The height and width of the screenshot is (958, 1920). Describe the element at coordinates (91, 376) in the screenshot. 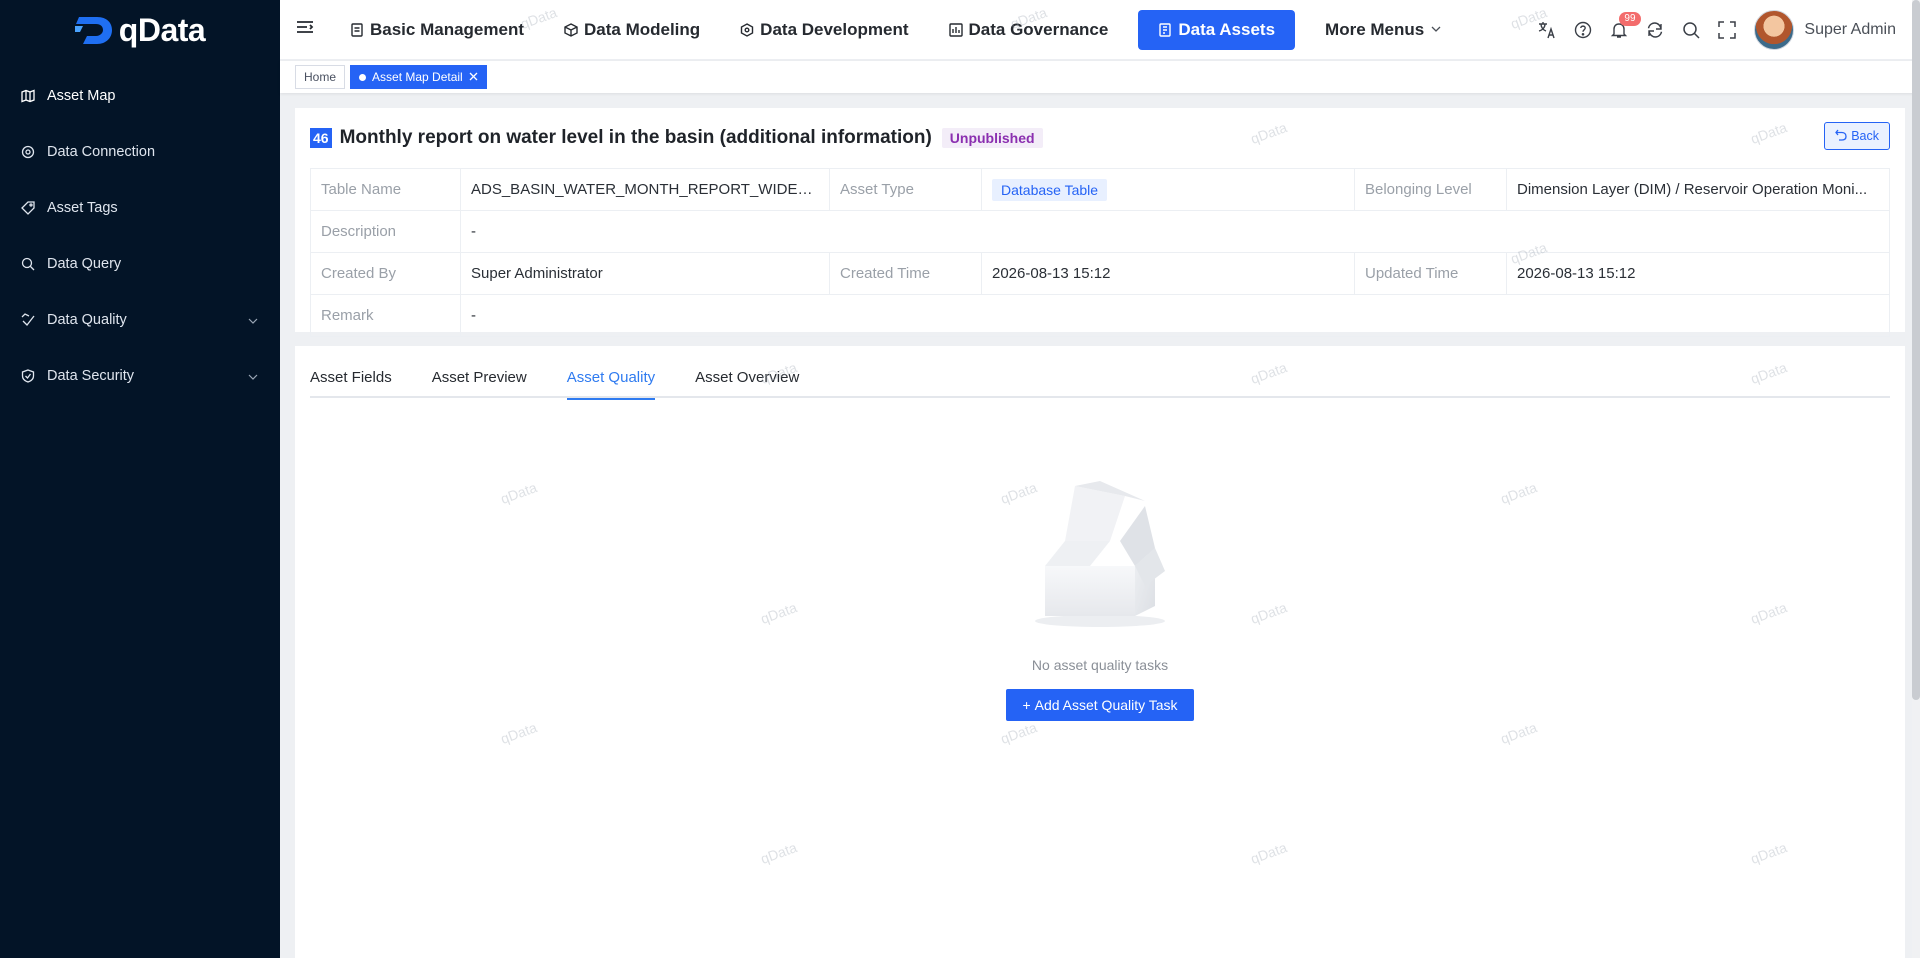

I see `sidebar-item-label: Data Security` at that location.